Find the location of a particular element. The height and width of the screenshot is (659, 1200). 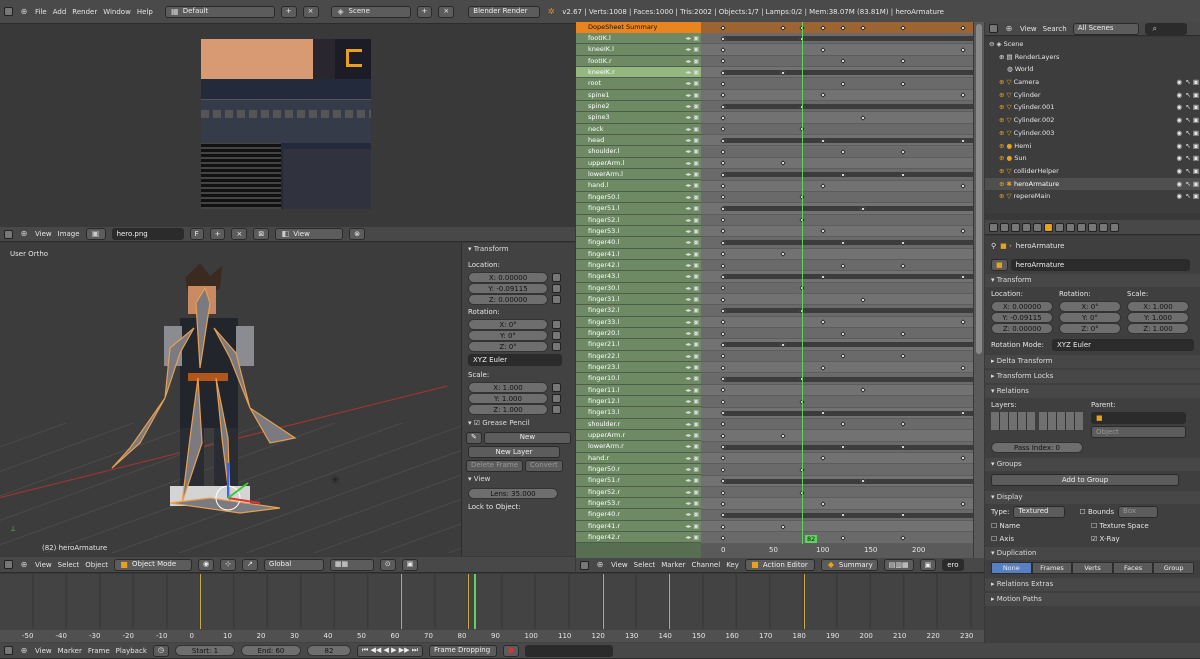

menu-collapse-icon: ⊕ is located at coordinates (24, 234).